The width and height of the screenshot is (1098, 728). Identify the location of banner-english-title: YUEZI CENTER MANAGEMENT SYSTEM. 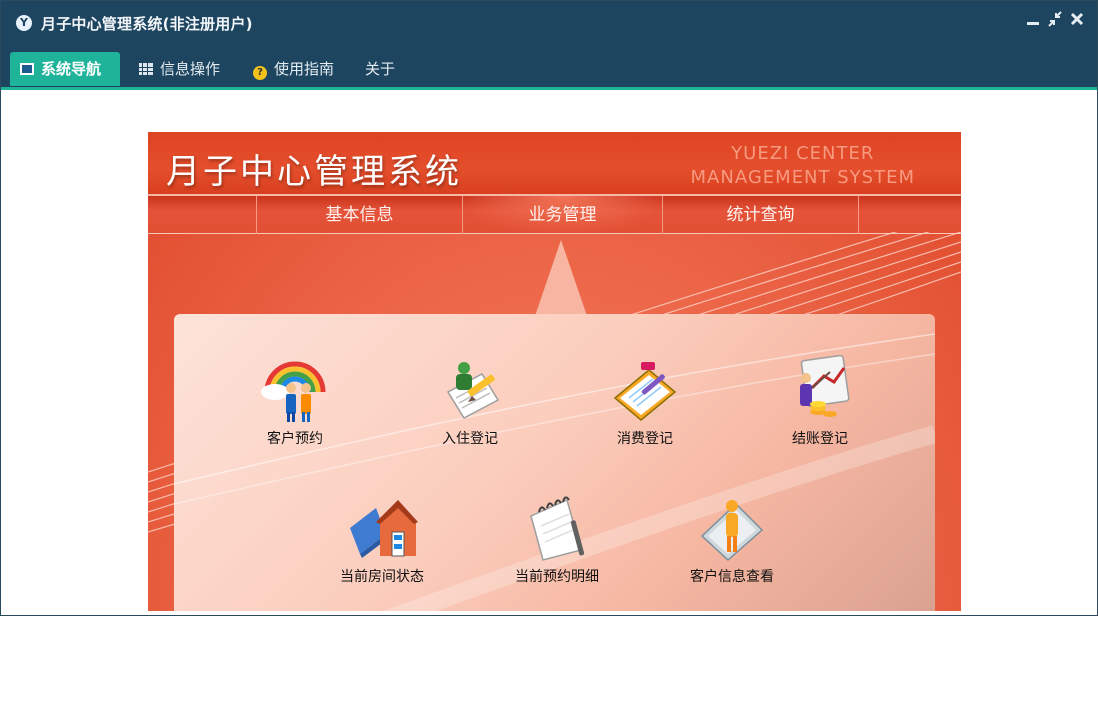
(803, 166).